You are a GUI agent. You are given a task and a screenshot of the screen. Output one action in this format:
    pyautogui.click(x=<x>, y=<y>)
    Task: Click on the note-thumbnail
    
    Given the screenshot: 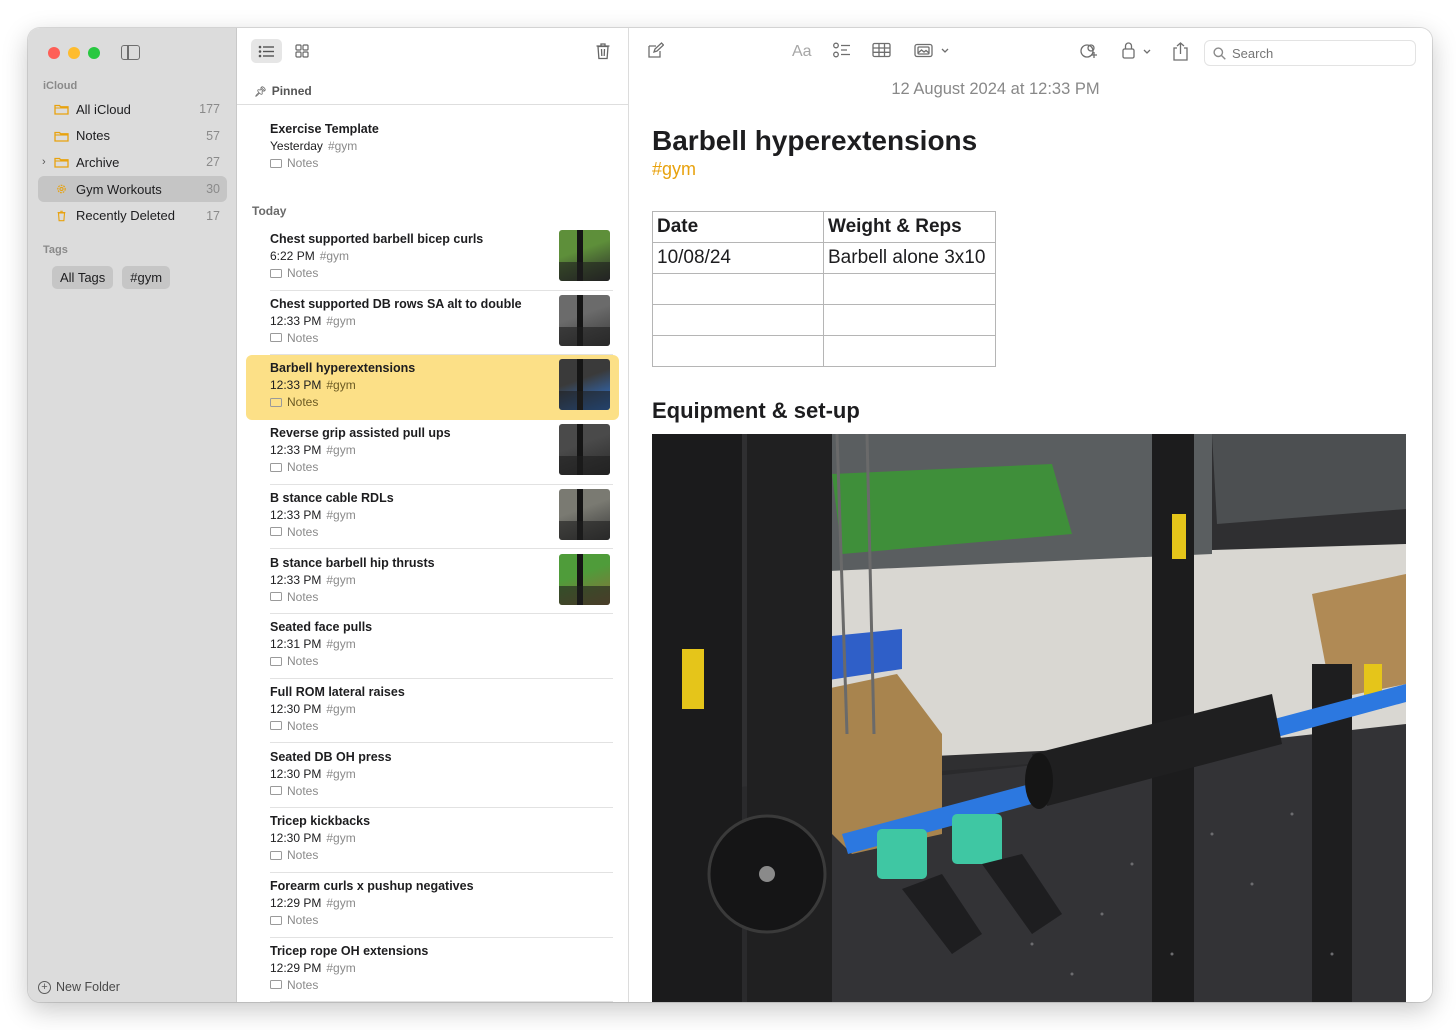 What is the action you would take?
    pyautogui.click(x=584, y=385)
    